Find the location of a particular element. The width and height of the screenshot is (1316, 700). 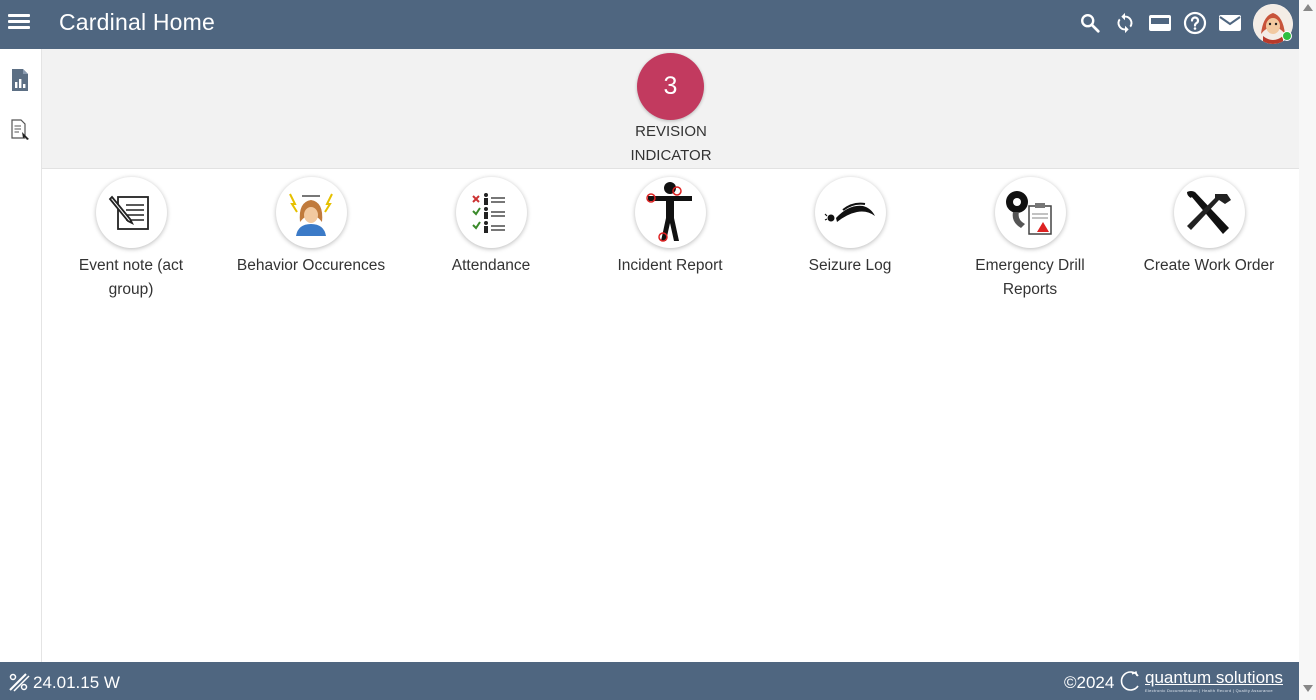

tile-behavior-occurences: Behavior Occurences is located at coordinates (311, 227).